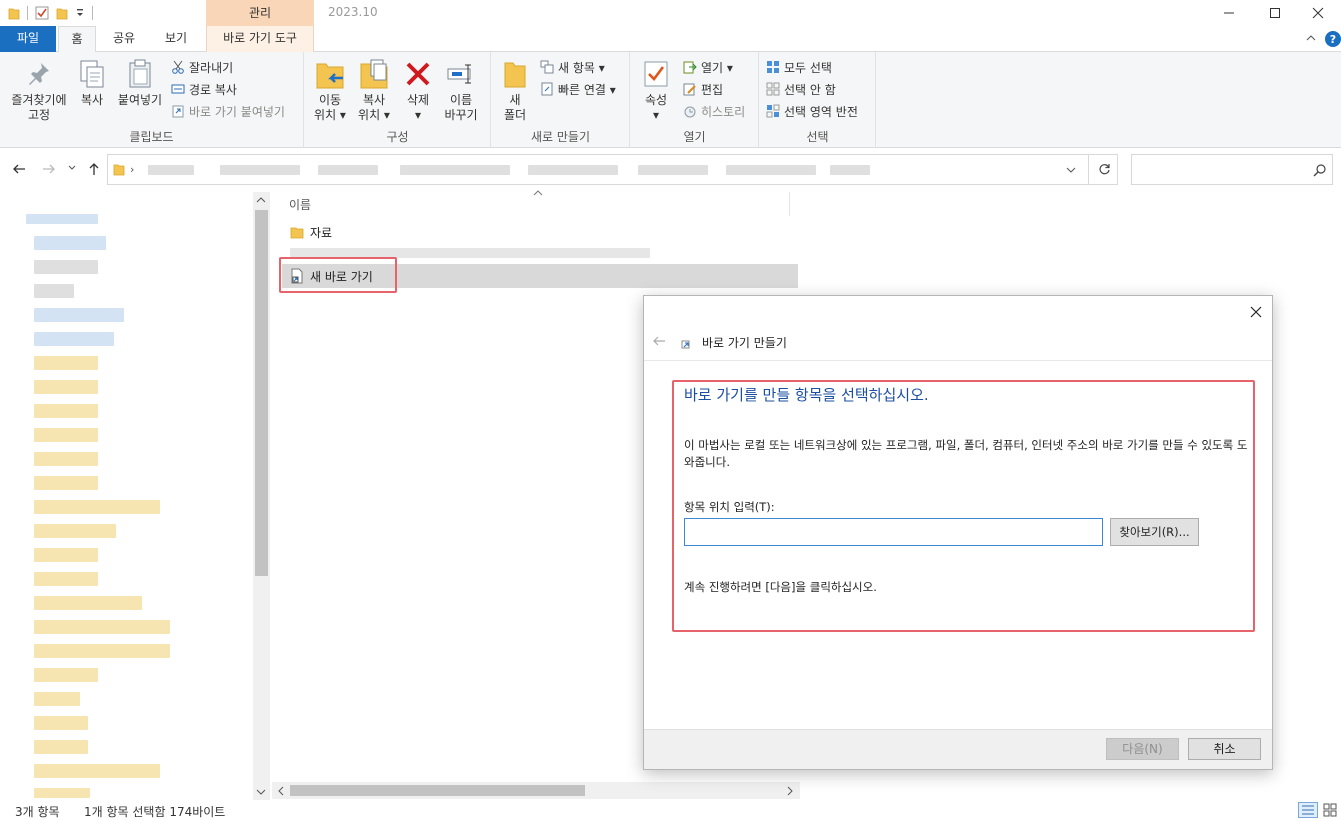  I want to click on recent-locations-chevron-icon, so click(72, 168).